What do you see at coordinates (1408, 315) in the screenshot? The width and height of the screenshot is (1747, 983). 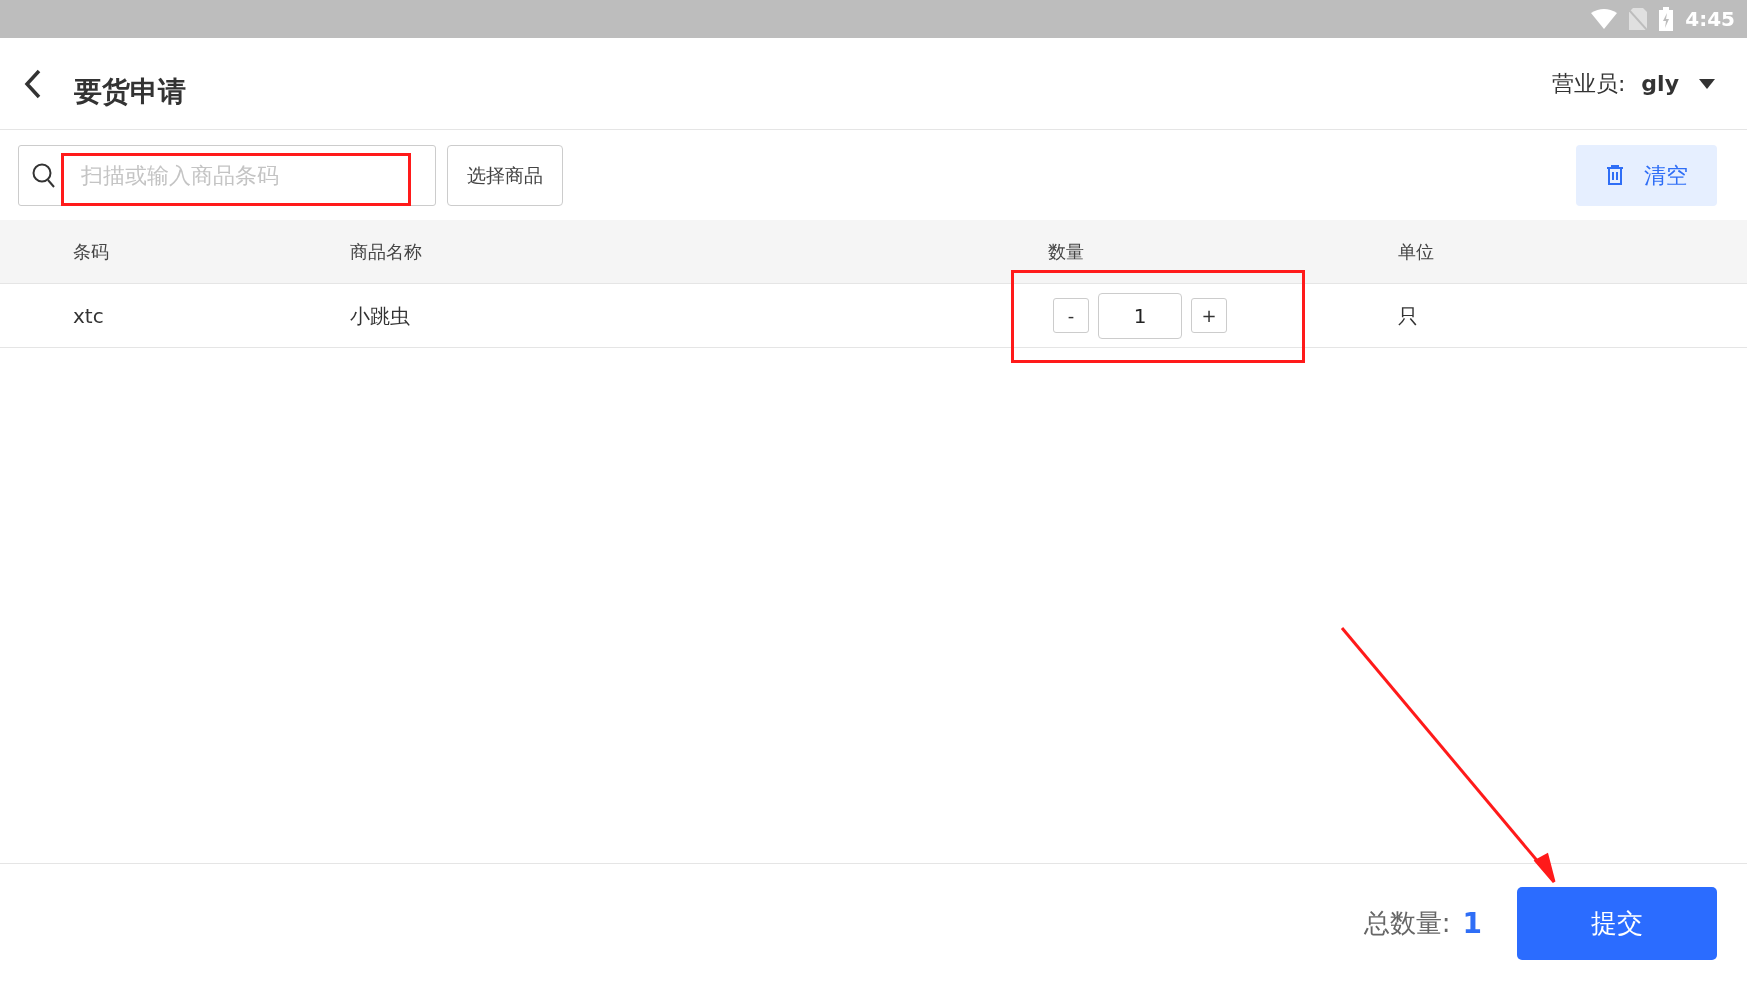 I see `table-cell: 只` at bounding box center [1408, 315].